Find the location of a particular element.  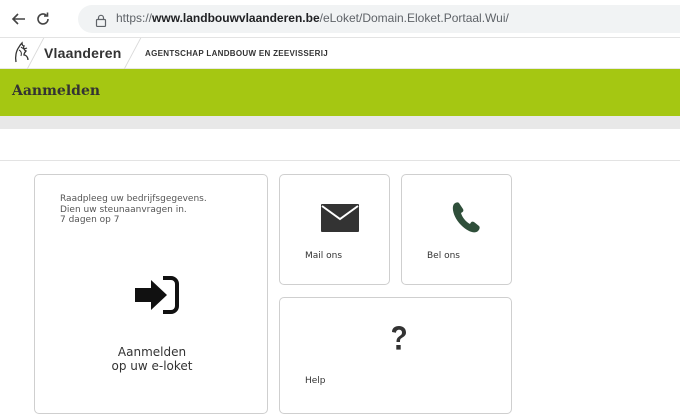

section-divider is located at coordinates (340, 160).